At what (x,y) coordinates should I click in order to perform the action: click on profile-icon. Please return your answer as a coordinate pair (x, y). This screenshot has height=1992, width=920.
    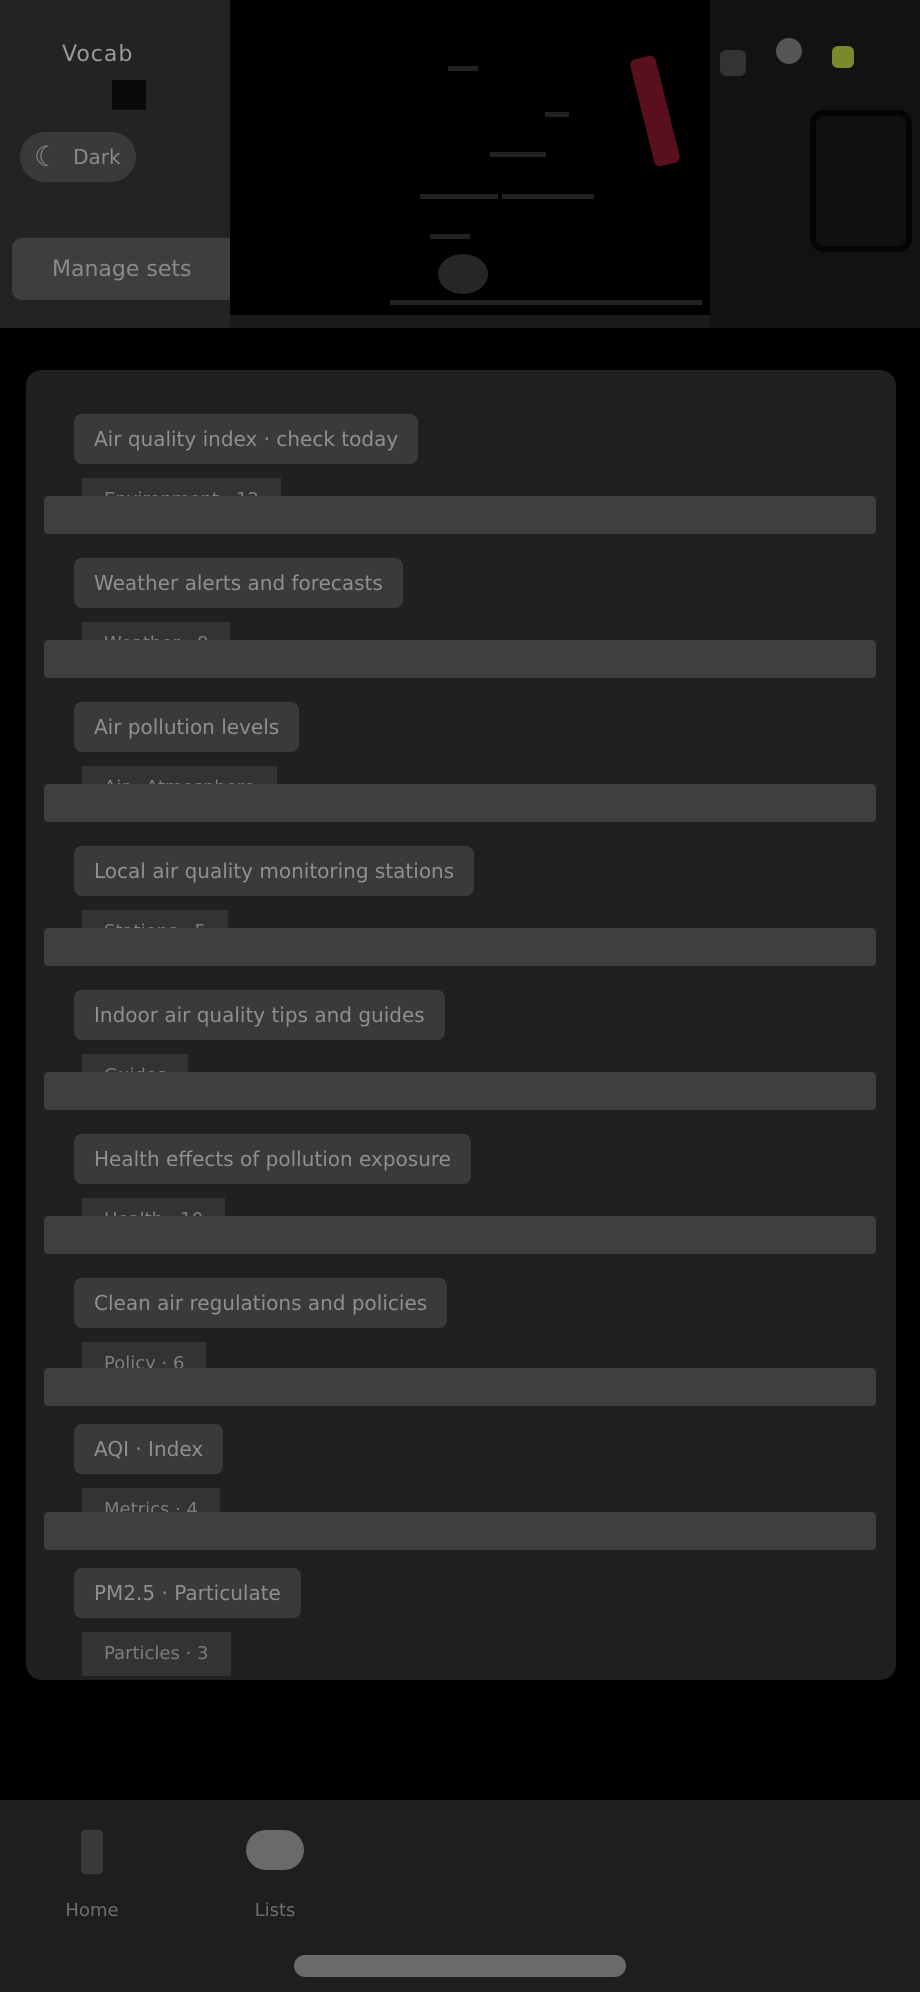
    Looking at the image, I should click on (789, 51).